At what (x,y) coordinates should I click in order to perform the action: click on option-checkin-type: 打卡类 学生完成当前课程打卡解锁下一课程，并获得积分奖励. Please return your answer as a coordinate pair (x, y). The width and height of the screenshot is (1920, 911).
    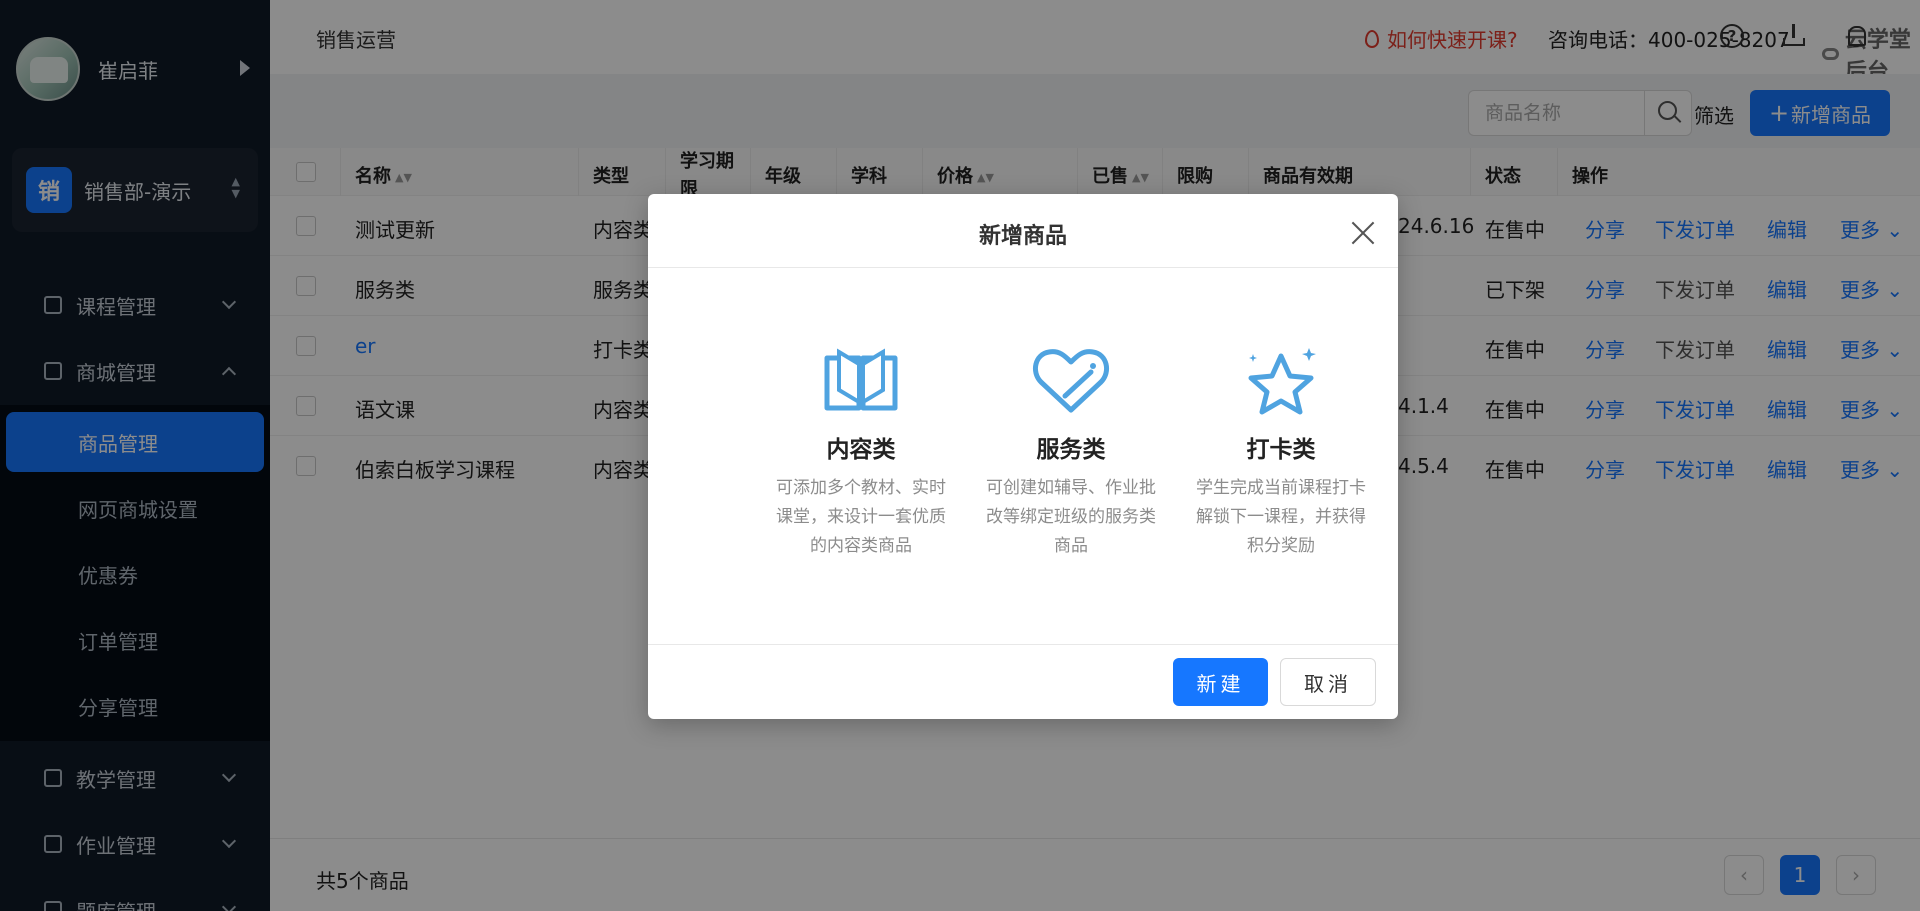
    Looking at the image, I should click on (1281, 452).